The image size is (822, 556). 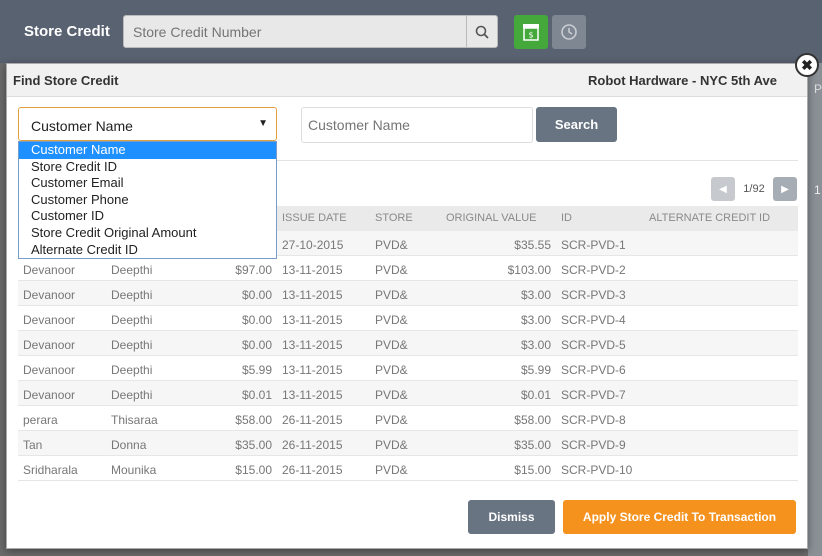 I want to click on store-credit-icon: $, so click(x=531, y=32).